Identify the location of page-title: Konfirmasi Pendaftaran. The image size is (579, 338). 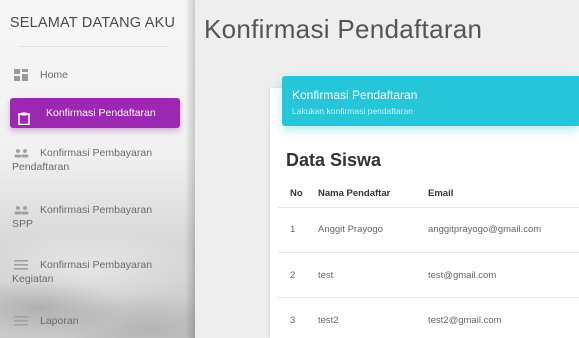
(343, 29).